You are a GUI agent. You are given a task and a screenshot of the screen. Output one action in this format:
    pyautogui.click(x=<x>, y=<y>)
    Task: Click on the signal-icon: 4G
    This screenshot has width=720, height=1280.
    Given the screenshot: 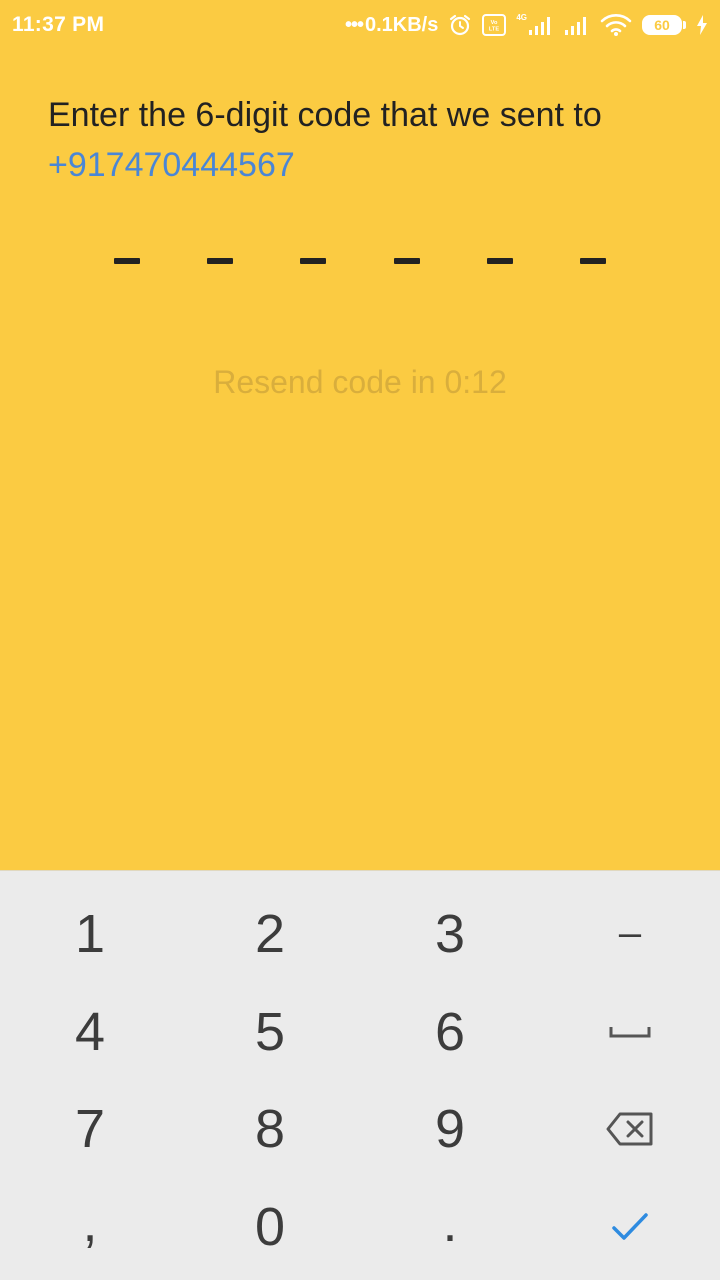 What is the action you would take?
    pyautogui.click(x=535, y=24)
    